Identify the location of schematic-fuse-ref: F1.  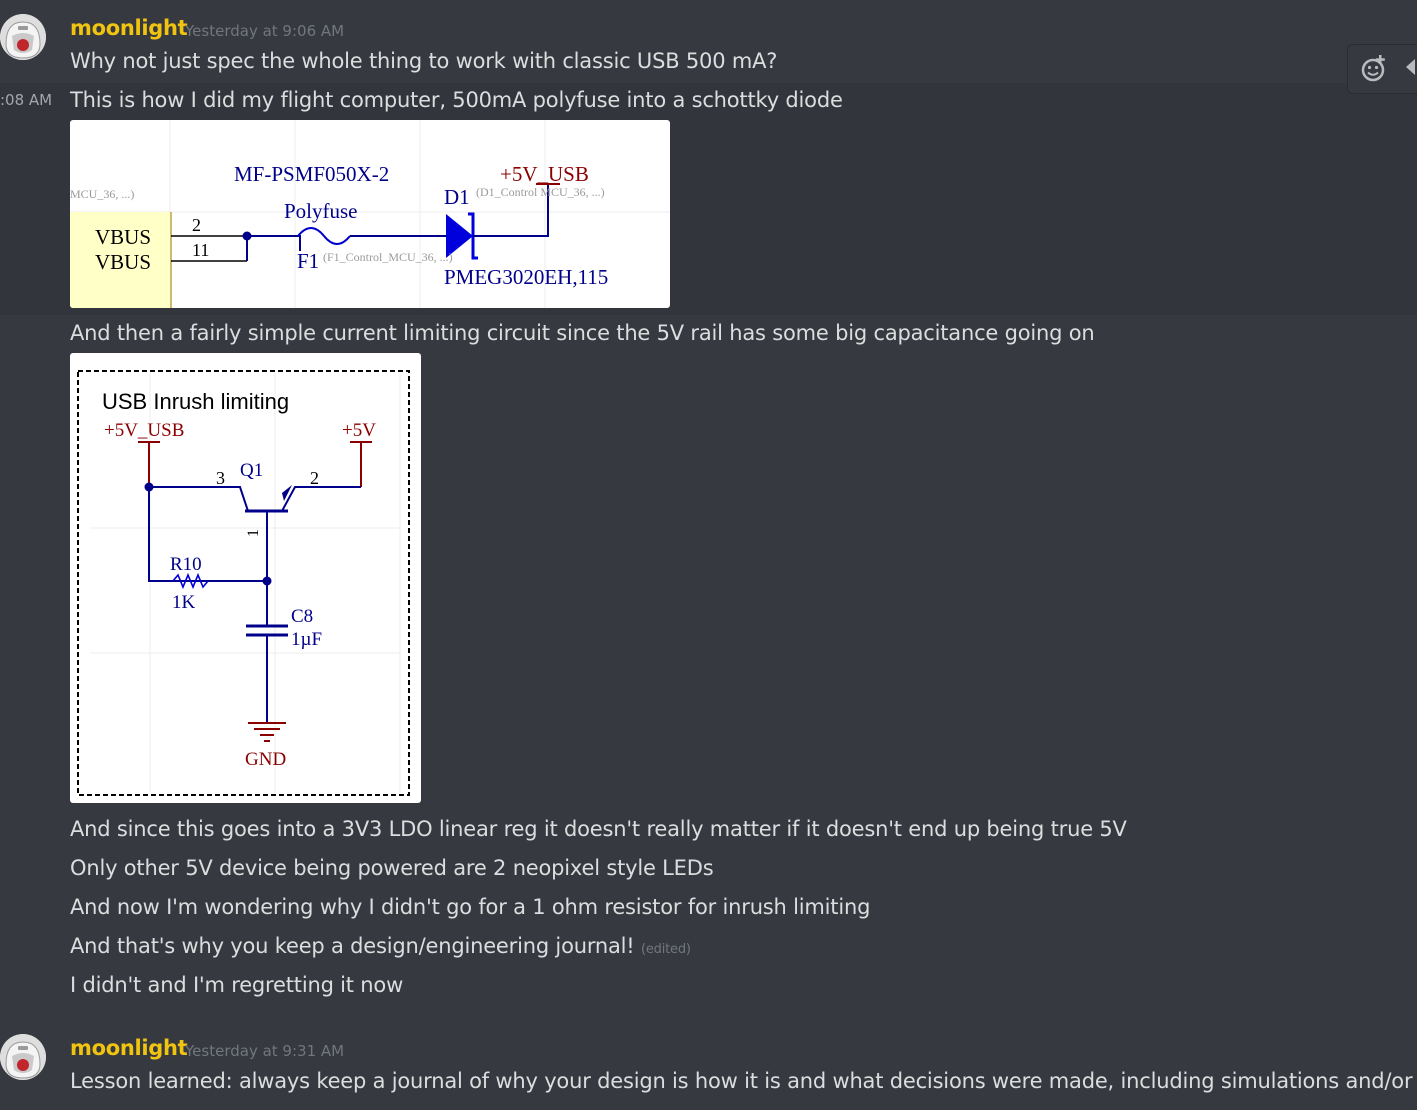
(308, 261).